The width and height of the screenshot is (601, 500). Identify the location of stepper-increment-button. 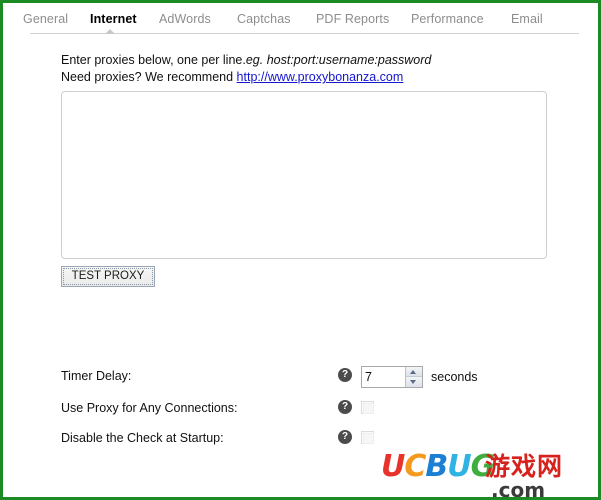
(414, 372).